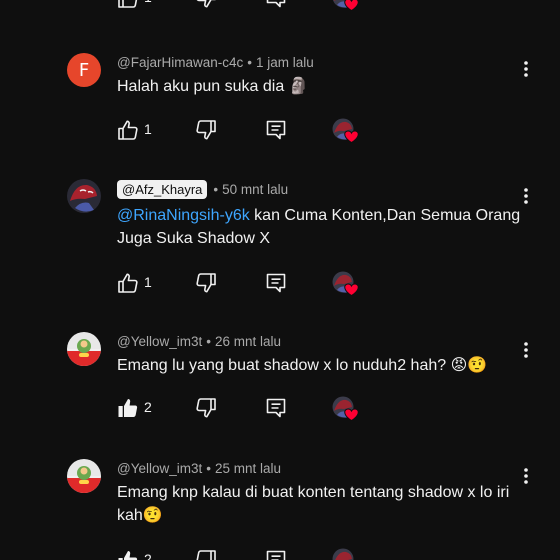  What do you see at coordinates (241, 5) in the screenshot?
I see `previous-comment-actions: 1` at bounding box center [241, 5].